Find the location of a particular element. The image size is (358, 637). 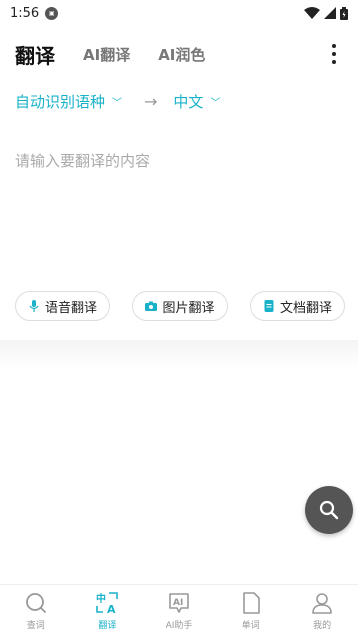

language-selector-row: 自动识别语种 ﹀ → 中文 ﹀ is located at coordinates (180, 101).